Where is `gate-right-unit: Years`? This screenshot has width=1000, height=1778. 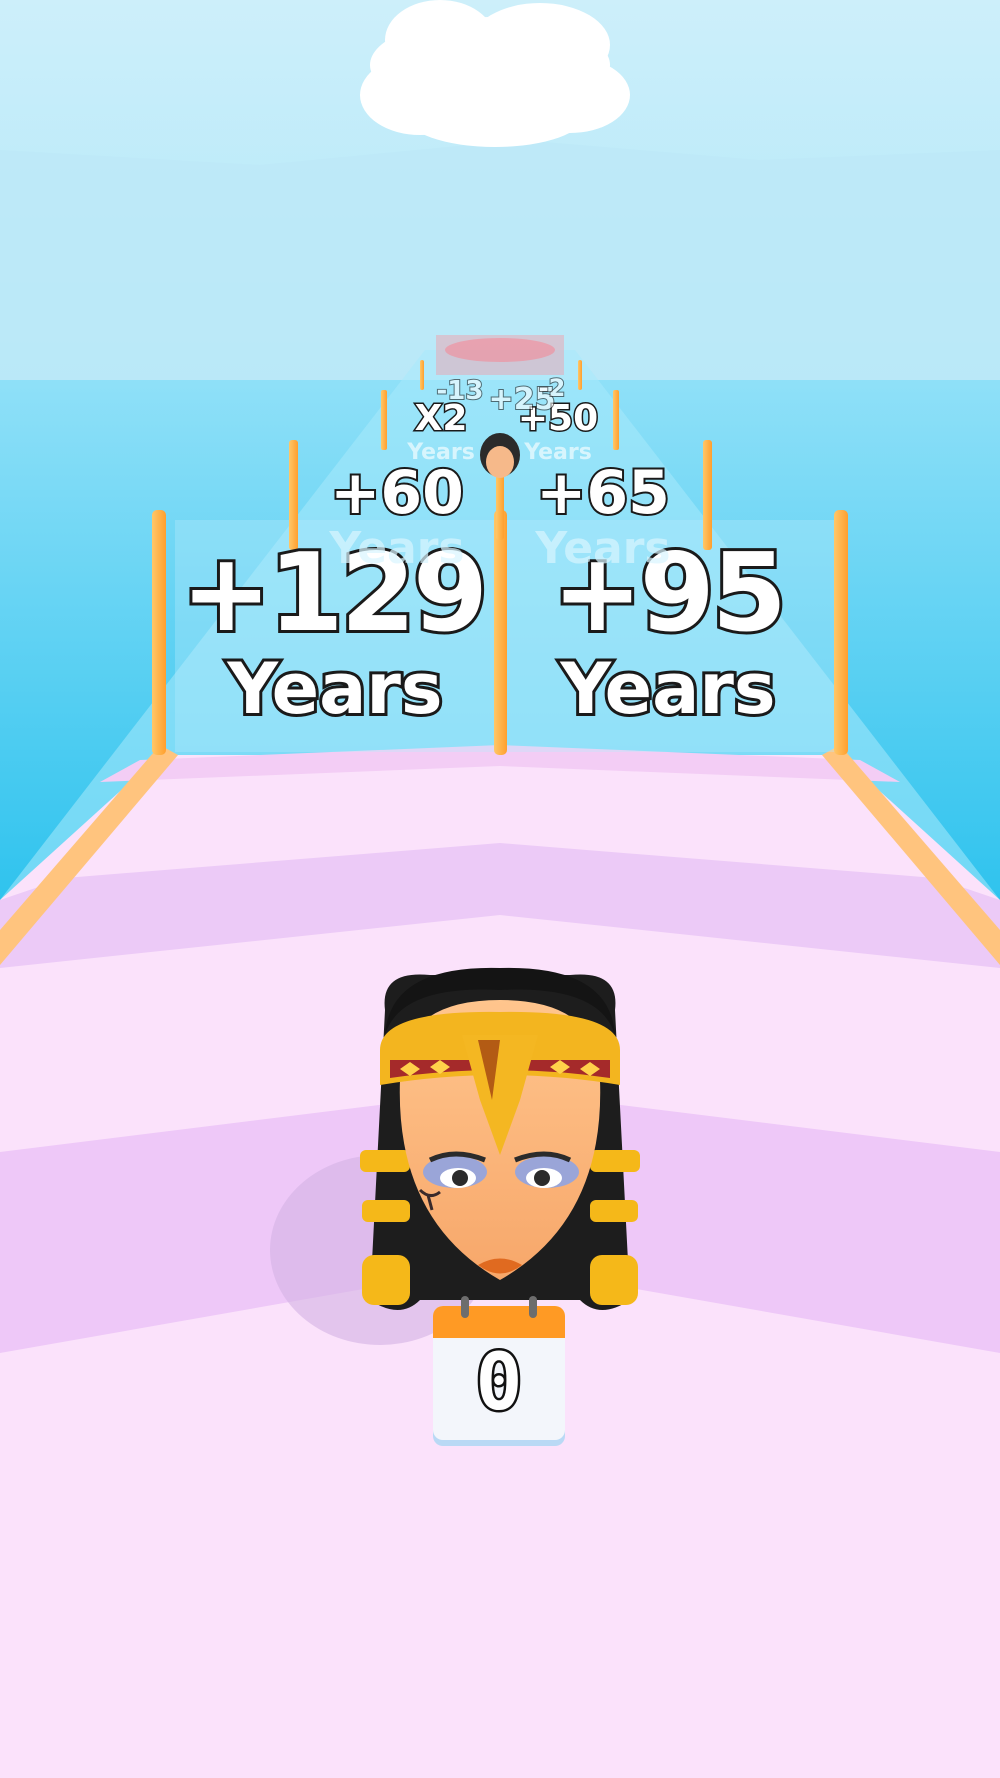
gate-right-unit: Years is located at coordinates (667, 689).